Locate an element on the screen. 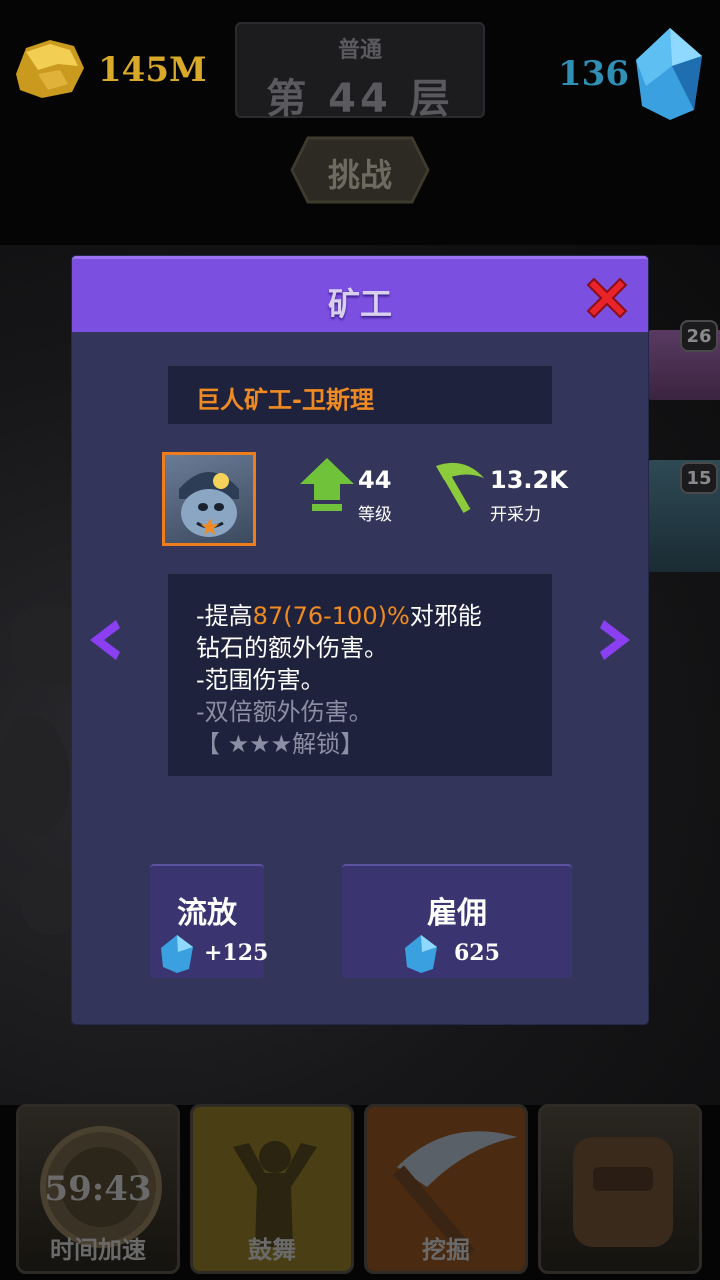  dialog-title: 矿工 is located at coordinates (359, 304).